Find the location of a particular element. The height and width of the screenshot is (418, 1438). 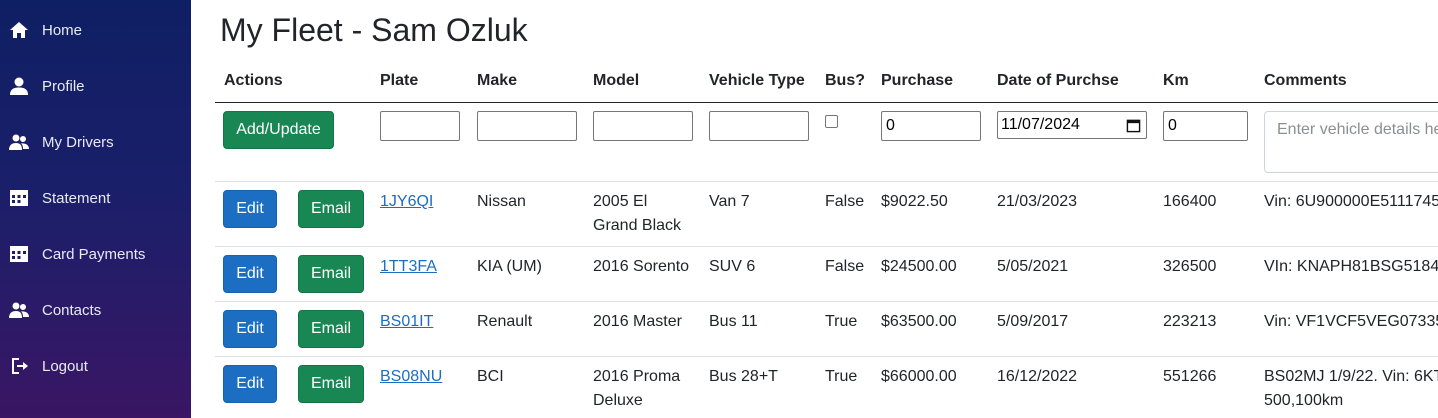

plate-input is located at coordinates (420, 126).